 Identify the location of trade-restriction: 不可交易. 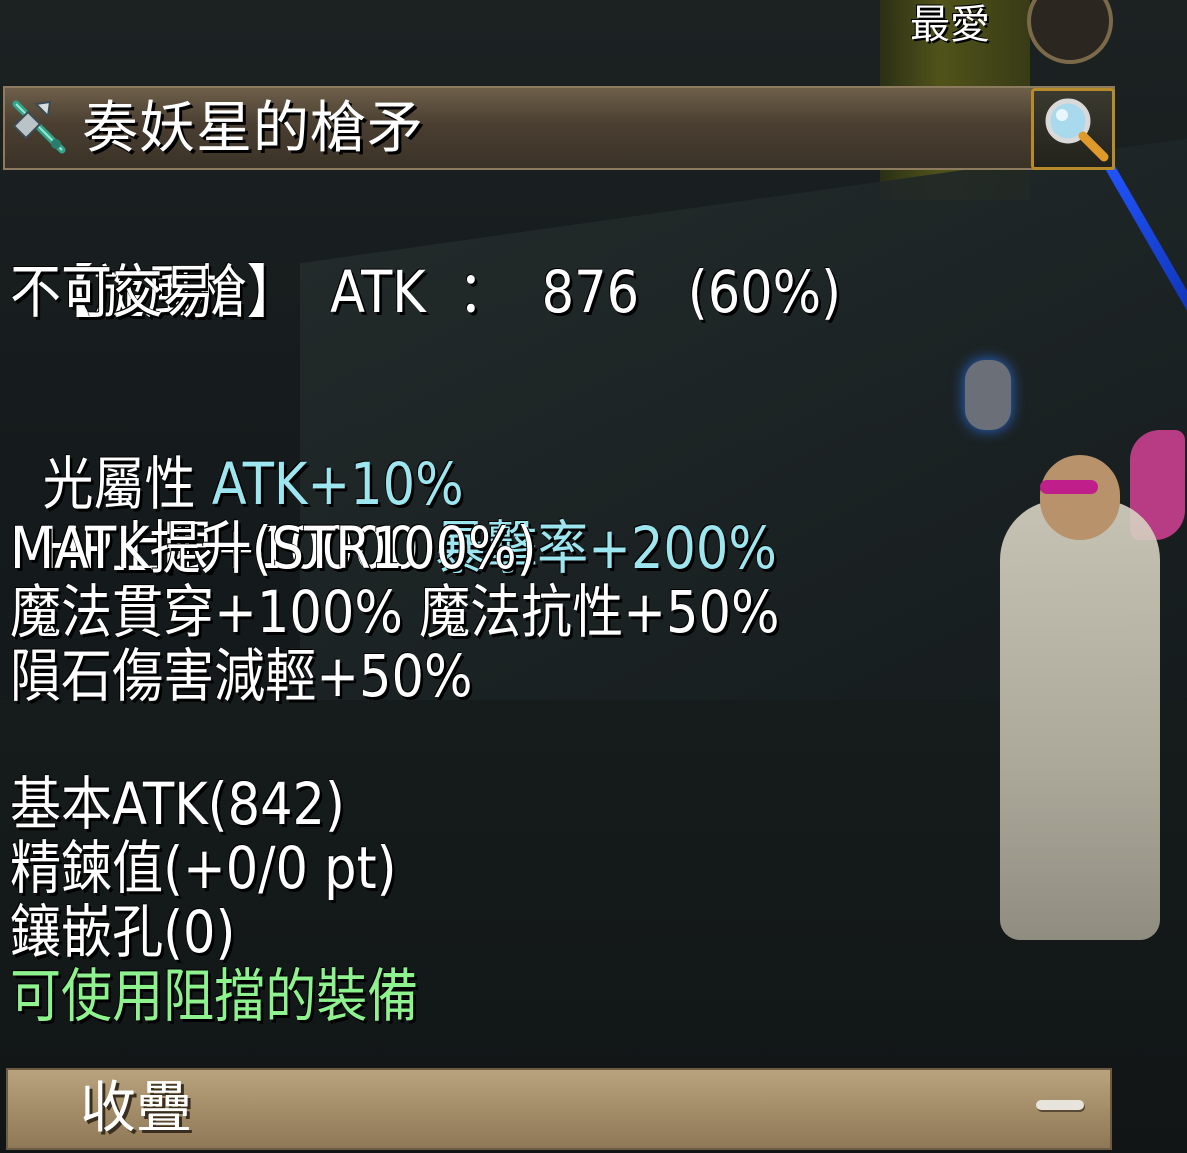
(112, 292).